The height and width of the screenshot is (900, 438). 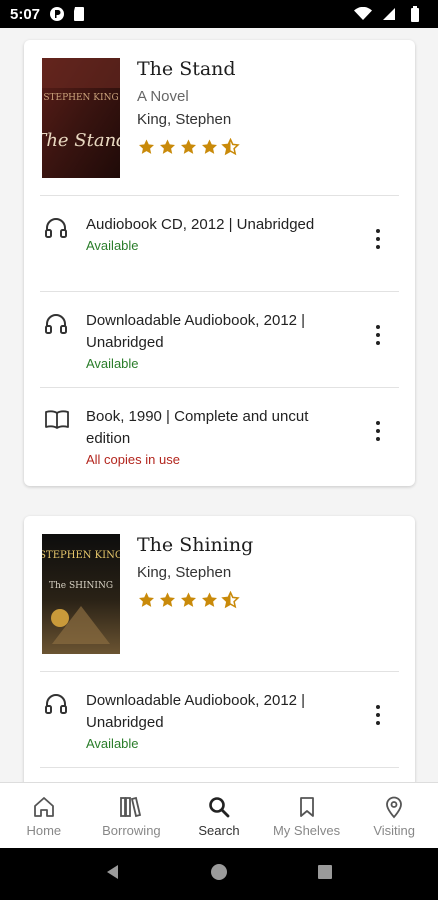 I want to click on format-title: Book, 1990 | Complete and uncut edition, so click(x=197, y=427).